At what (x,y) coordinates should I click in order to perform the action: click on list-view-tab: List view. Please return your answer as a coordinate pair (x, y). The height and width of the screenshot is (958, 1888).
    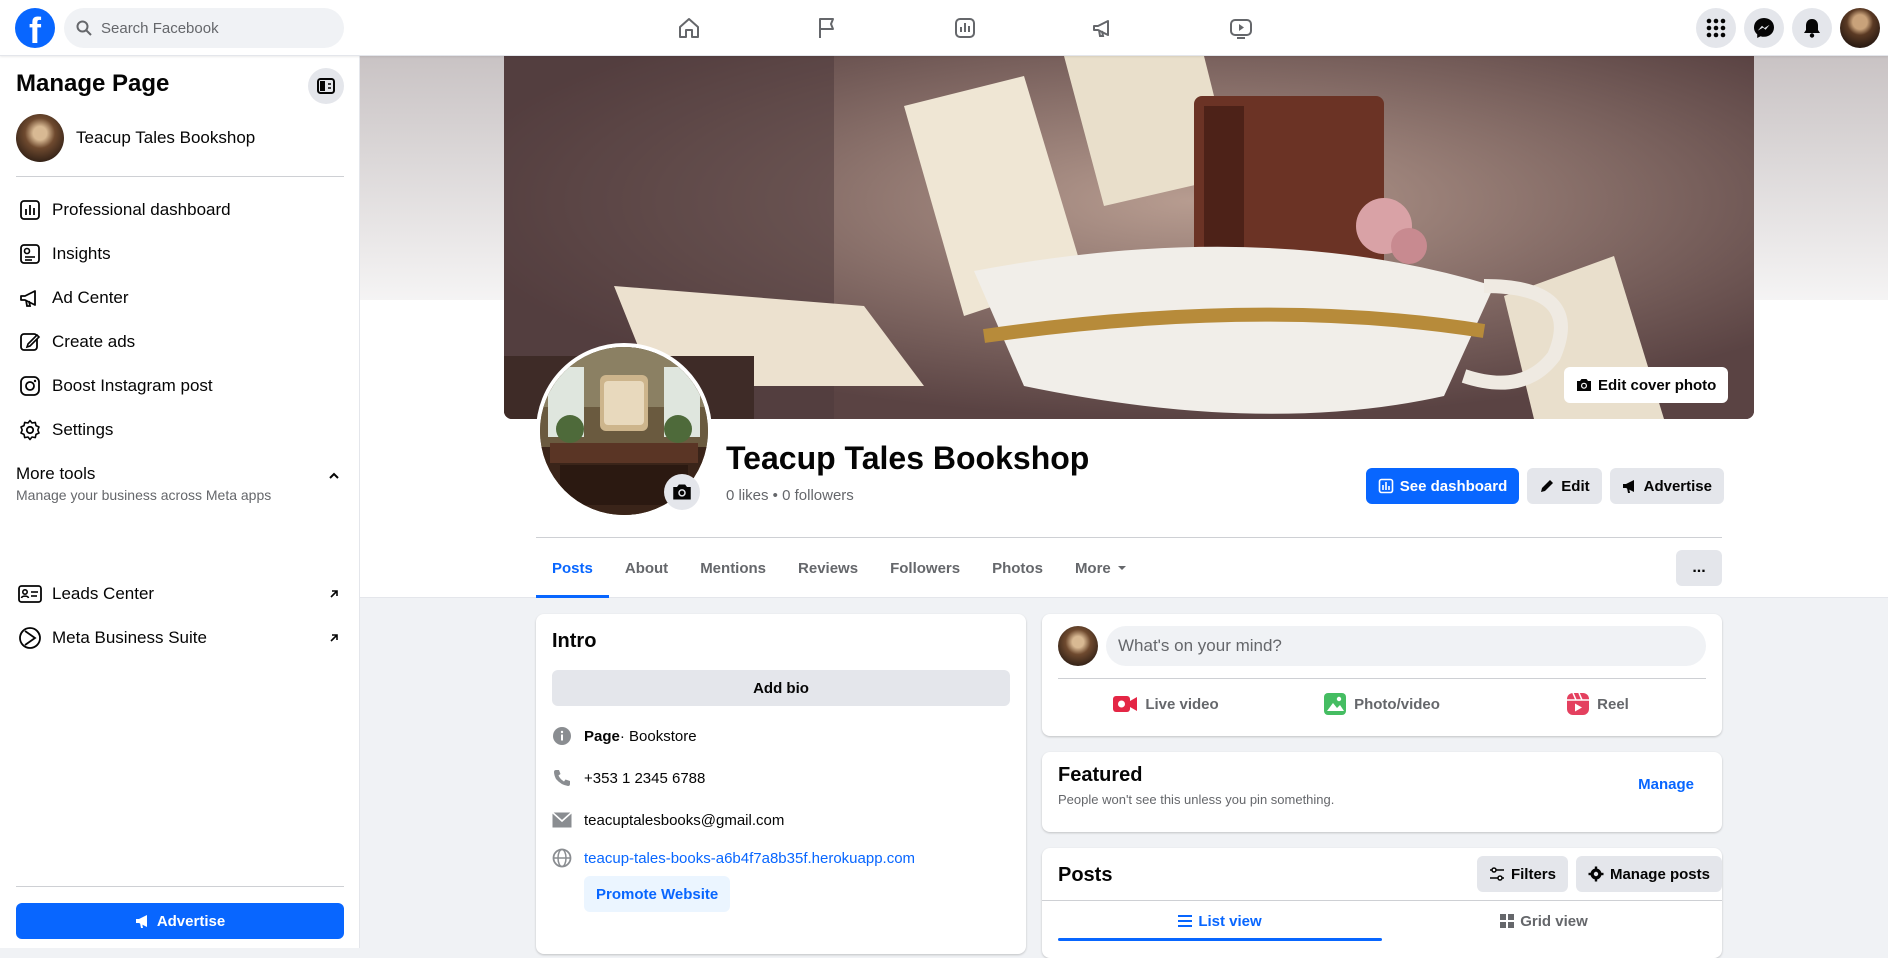
    Looking at the image, I should click on (1220, 921).